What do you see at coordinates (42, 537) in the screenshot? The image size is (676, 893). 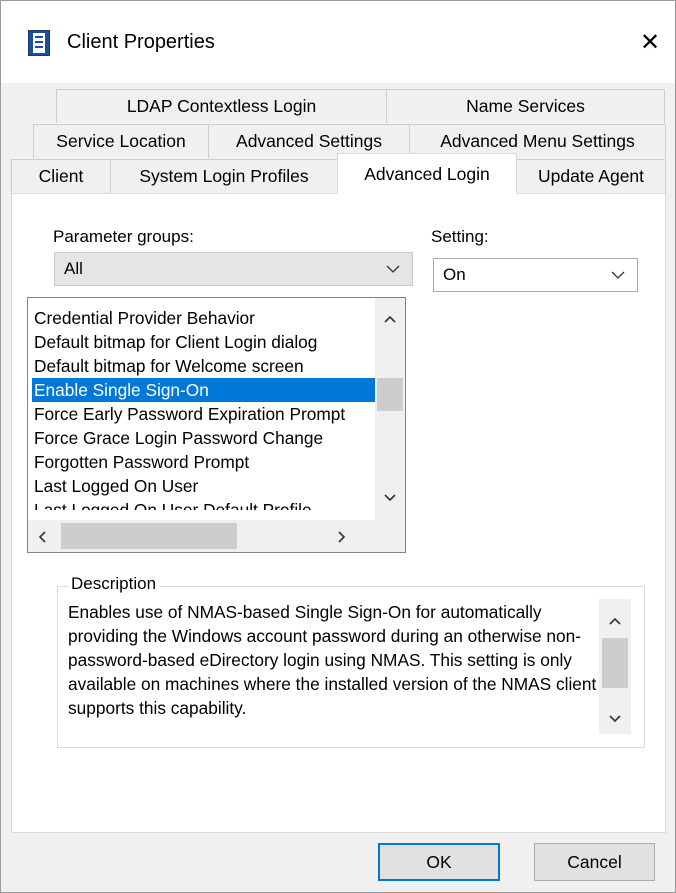 I see `scroll-left-icon` at bounding box center [42, 537].